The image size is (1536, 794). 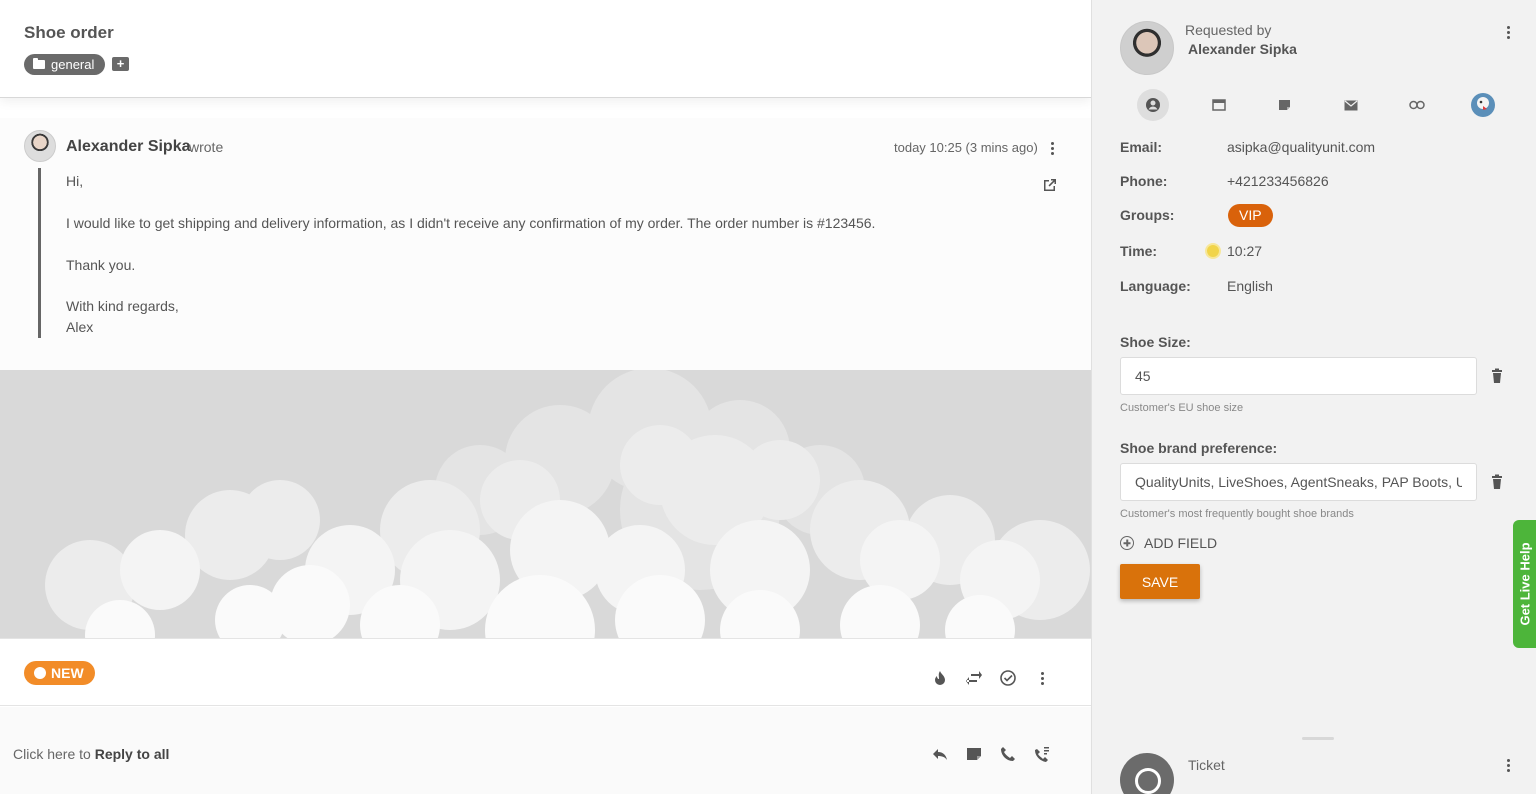 I want to click on person-icon, so click(x=1153, y=105).